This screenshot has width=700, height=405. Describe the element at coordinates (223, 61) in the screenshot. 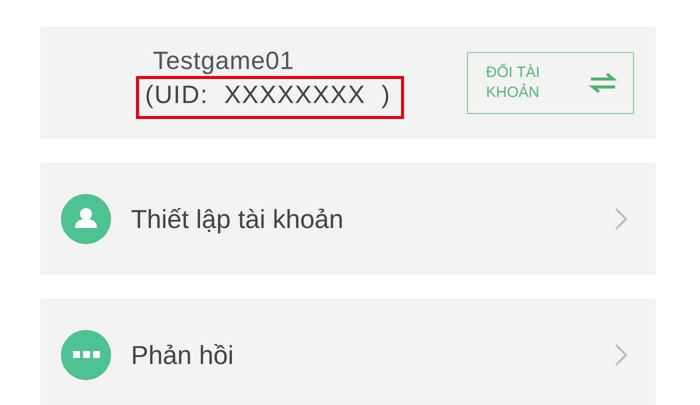

I see `account-name: Testgame01` at that location.